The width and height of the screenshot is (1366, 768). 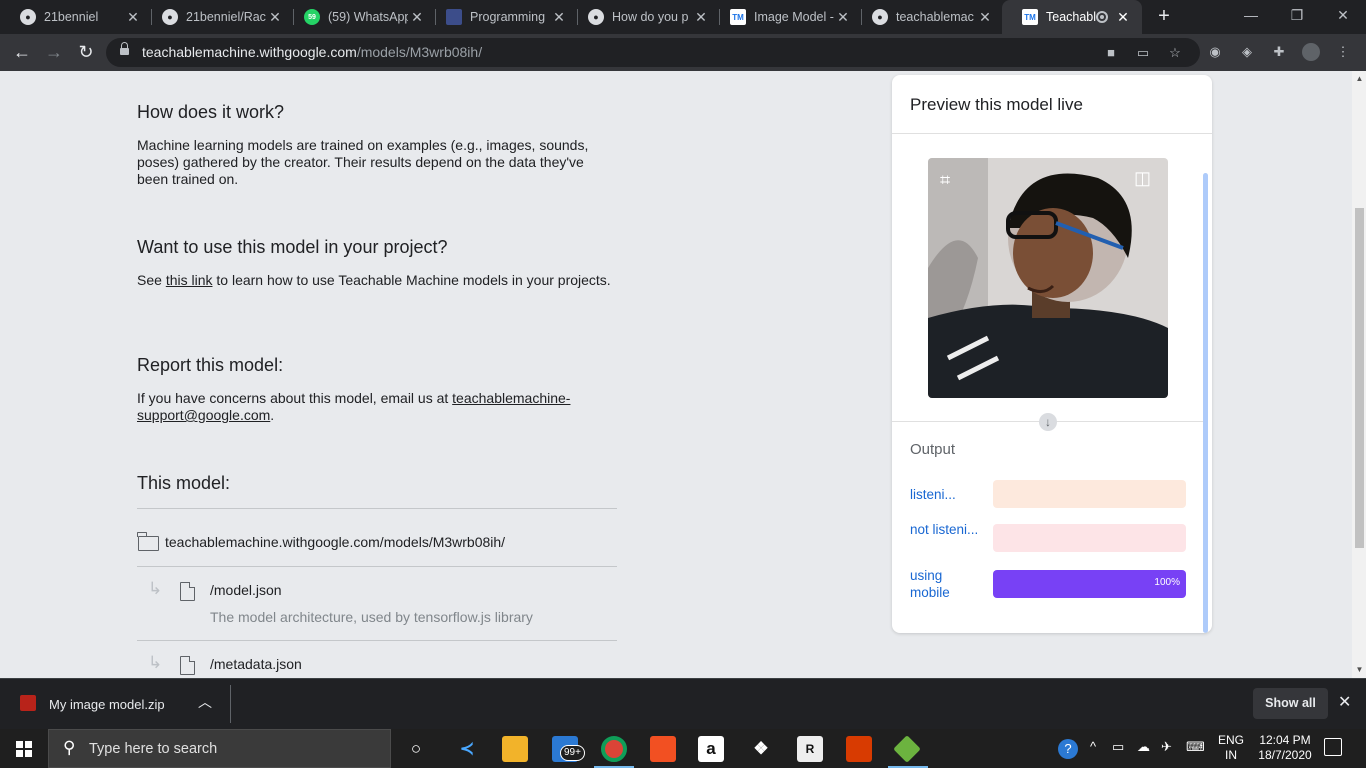 I want to click on menu-icon: ⋮, so click(x=1343, y=52).